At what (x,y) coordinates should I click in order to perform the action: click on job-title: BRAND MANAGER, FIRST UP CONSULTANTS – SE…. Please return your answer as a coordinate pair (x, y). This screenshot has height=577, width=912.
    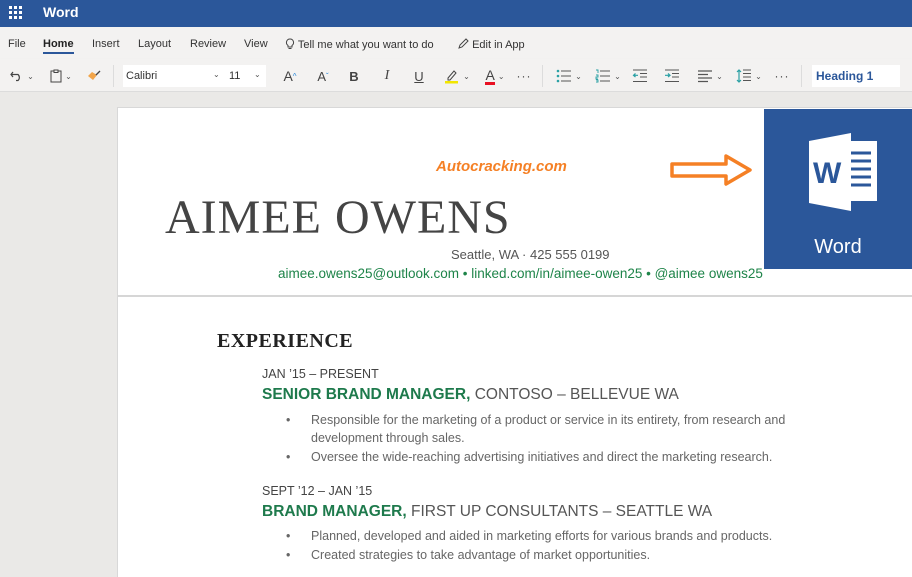
    Looking at the image, I should click on (487, 512).